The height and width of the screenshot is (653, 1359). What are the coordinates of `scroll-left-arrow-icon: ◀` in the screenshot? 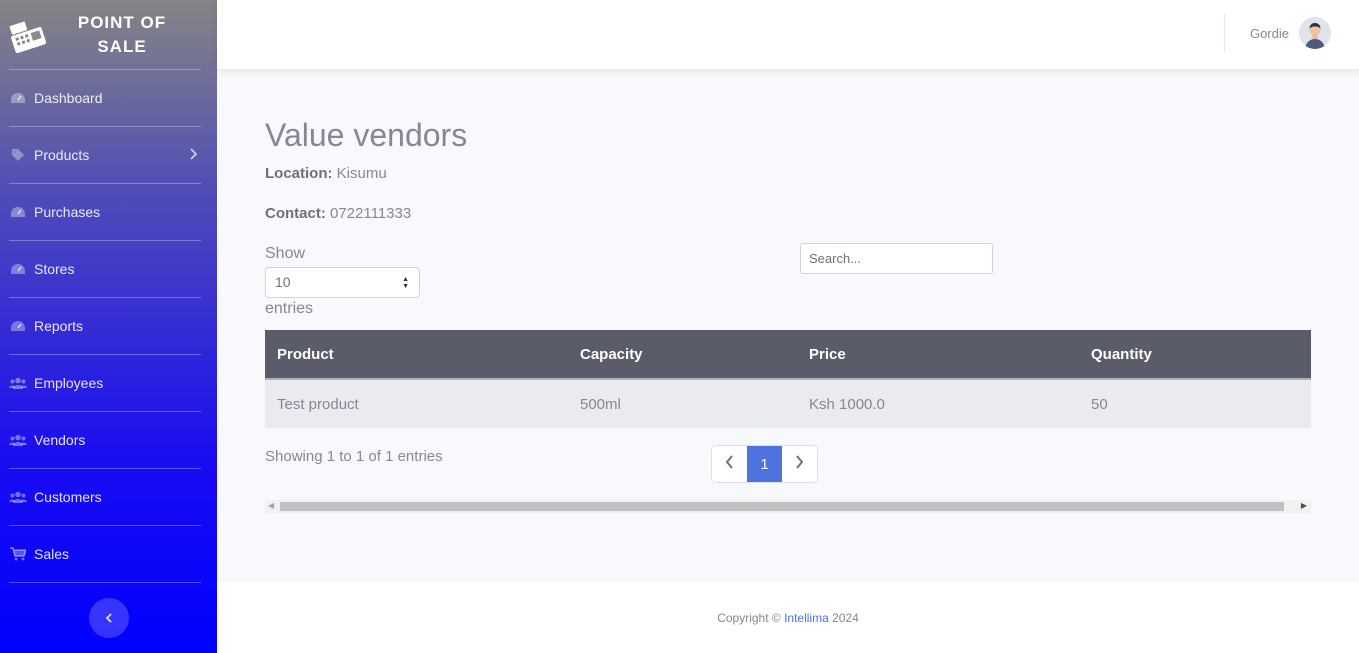 It's located at (271, 505).